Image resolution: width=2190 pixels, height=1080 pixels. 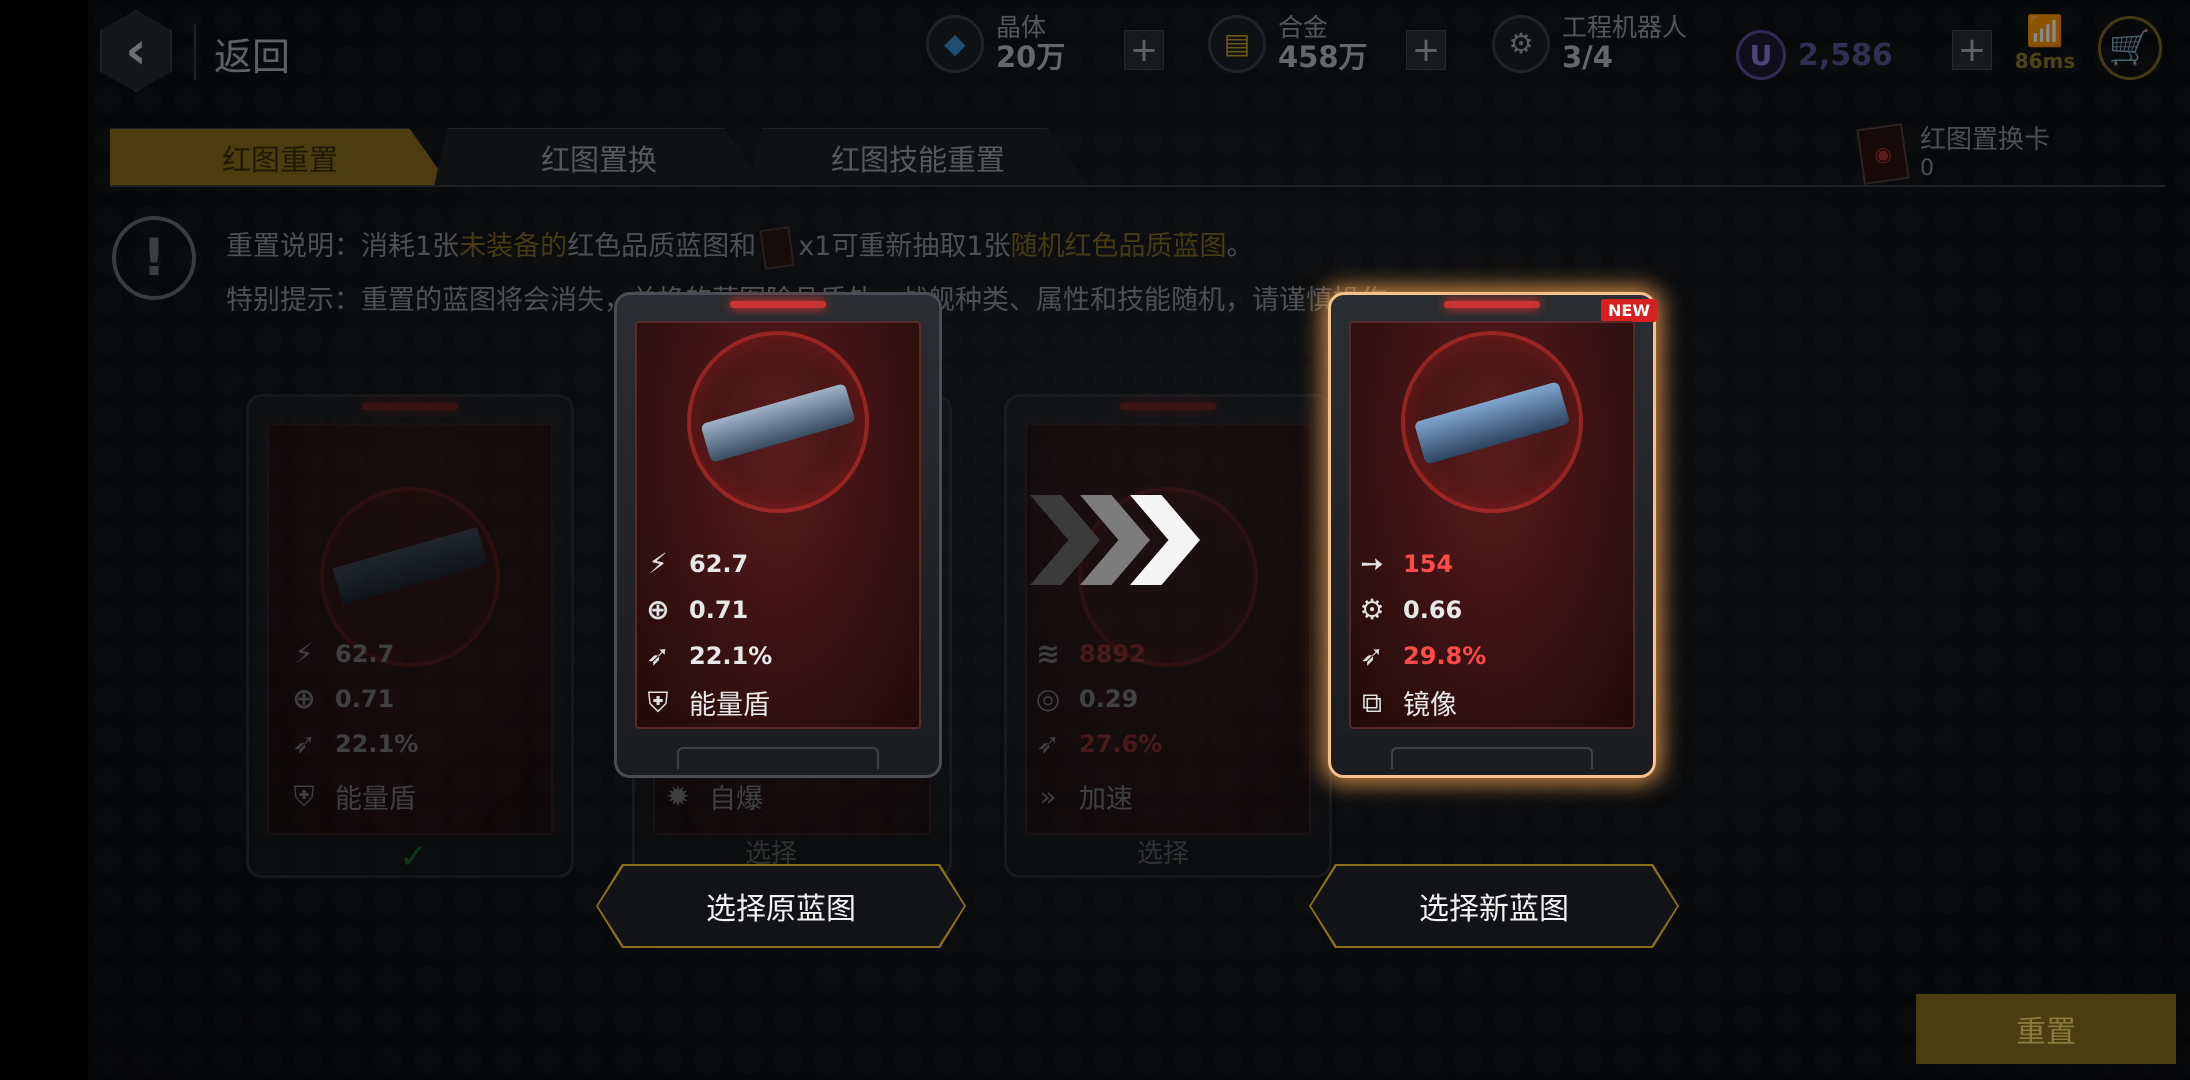 What do you see at coordinates (1420, 655) in the screenshot?
I see `stat-missile: ➶ 29.8%` at bounding box center [1420, 655].